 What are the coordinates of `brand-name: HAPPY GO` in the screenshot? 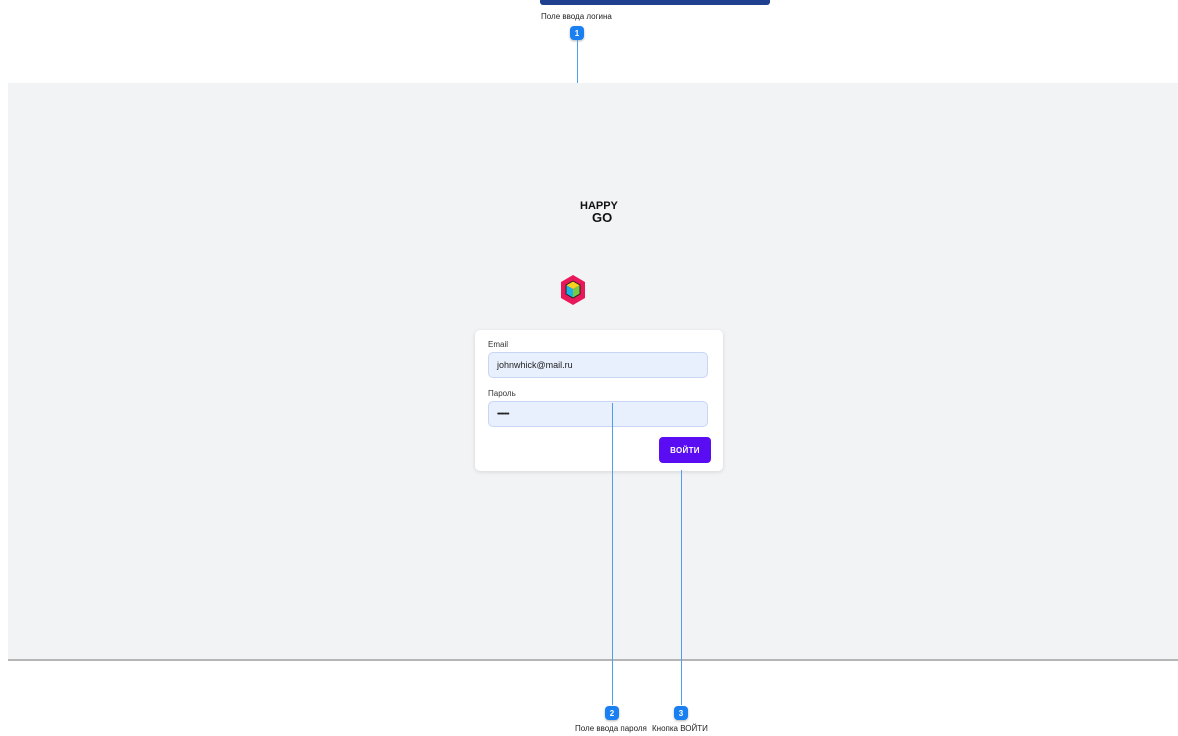 It's located at (599, 213).